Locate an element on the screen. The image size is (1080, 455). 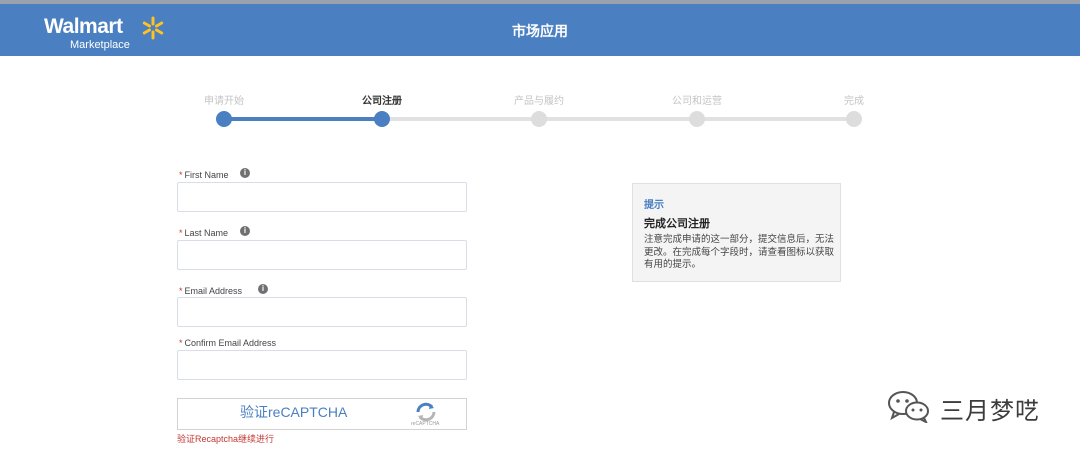
step-label-start: 申请开始 is located at coordinates (224, 101).